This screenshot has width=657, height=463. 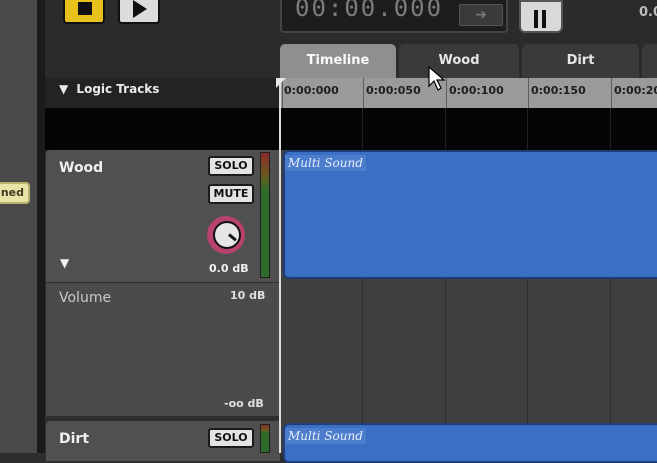 I want to click on arrow-right-icon: ➔, so click(x=481, y=15).